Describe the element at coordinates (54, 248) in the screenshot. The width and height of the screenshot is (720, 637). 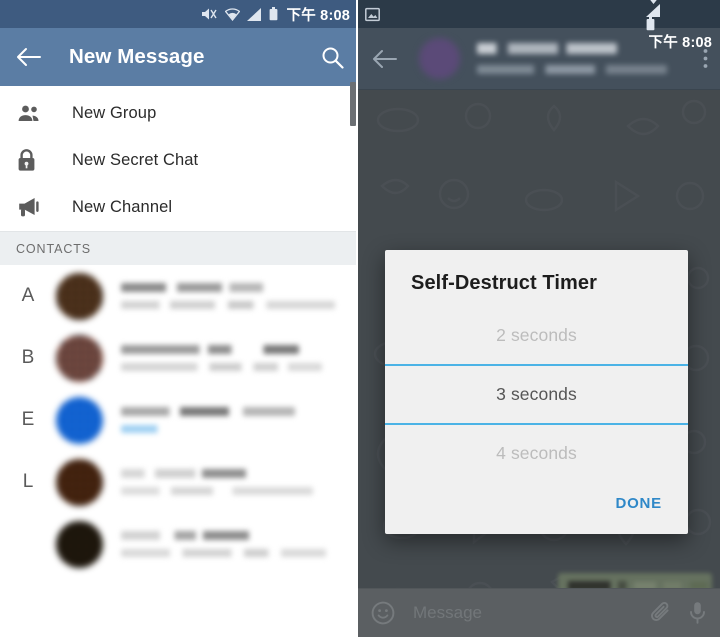
I see `contacts-header-label: CONTACTS` at that location.